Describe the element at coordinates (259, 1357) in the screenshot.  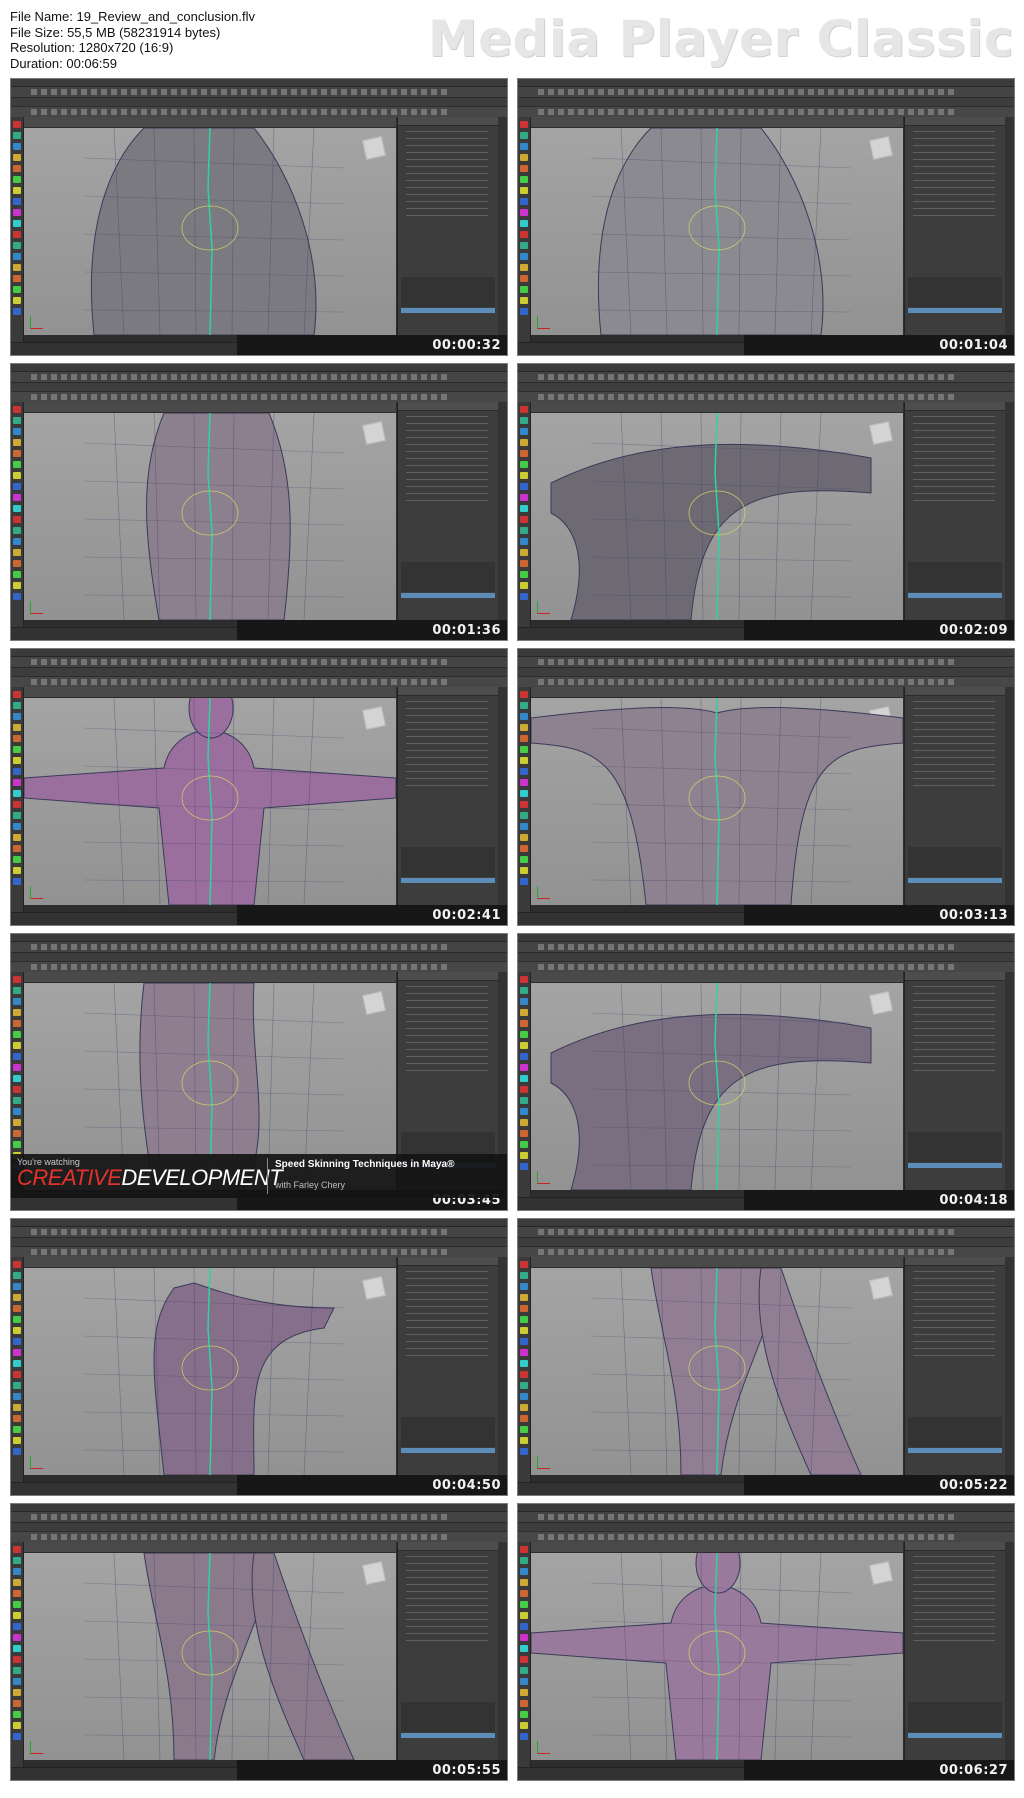
I see `video-thumbnail: 00:04:50` at that location.